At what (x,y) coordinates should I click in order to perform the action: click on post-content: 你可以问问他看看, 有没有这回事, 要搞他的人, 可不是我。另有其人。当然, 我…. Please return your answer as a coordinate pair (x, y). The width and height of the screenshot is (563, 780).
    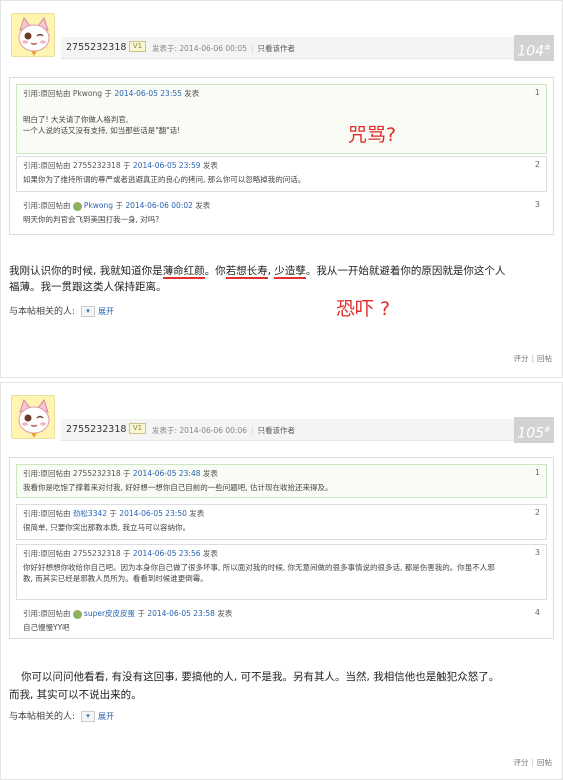
    Looking at the image, I should click on (260, 677).